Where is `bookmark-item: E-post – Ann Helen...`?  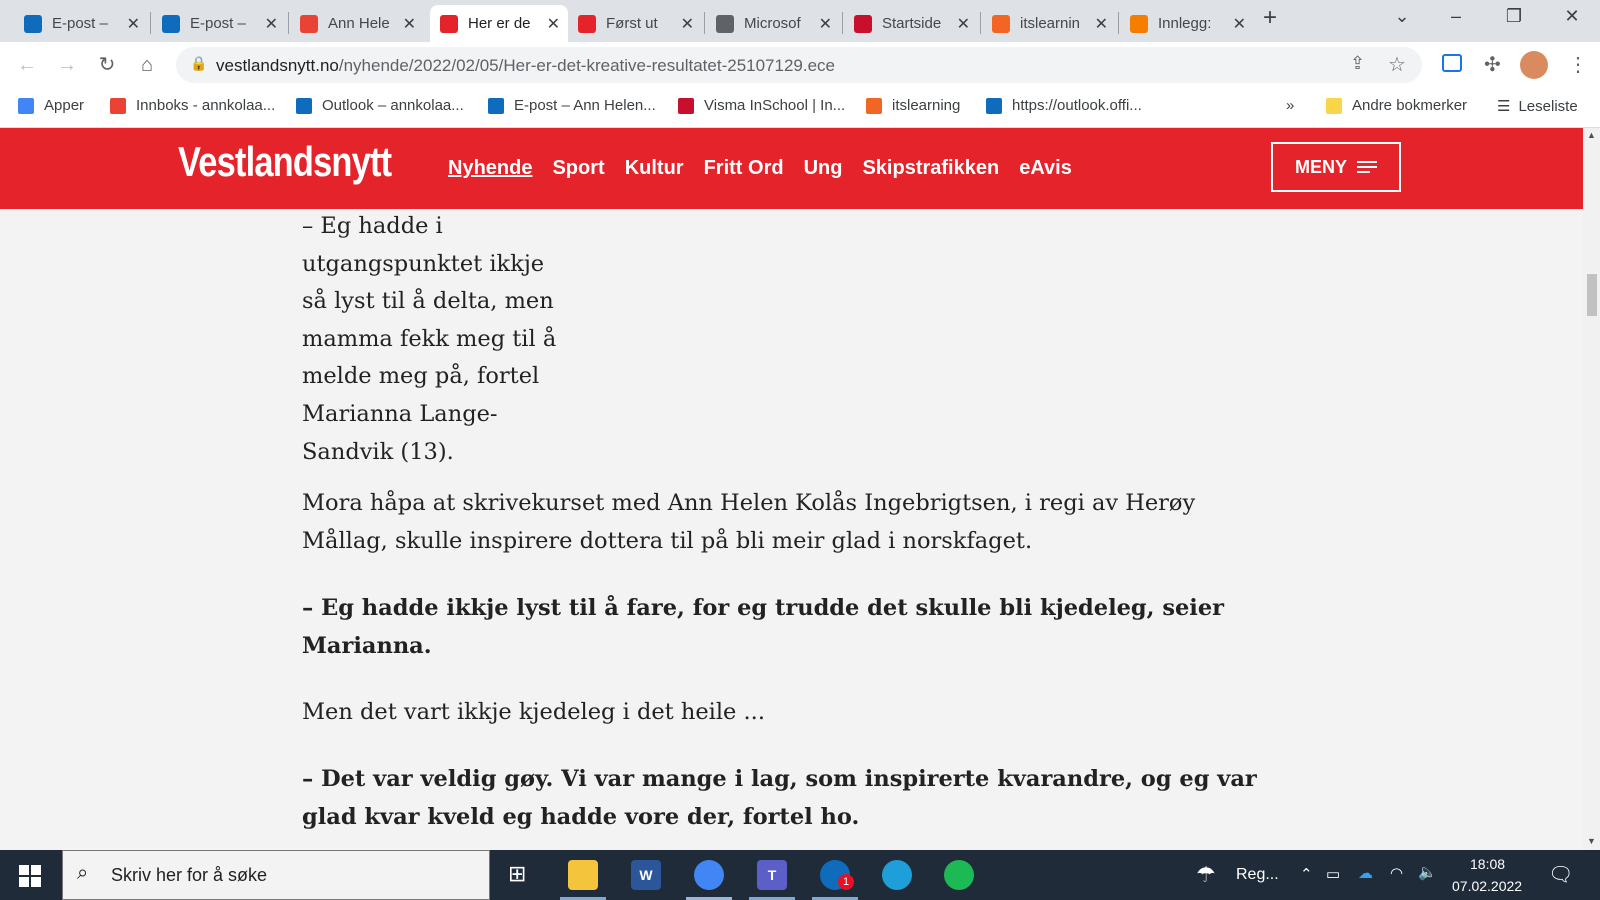 bookmark-item: E-post – Ann Helen... is located at coordinates (572, 105).